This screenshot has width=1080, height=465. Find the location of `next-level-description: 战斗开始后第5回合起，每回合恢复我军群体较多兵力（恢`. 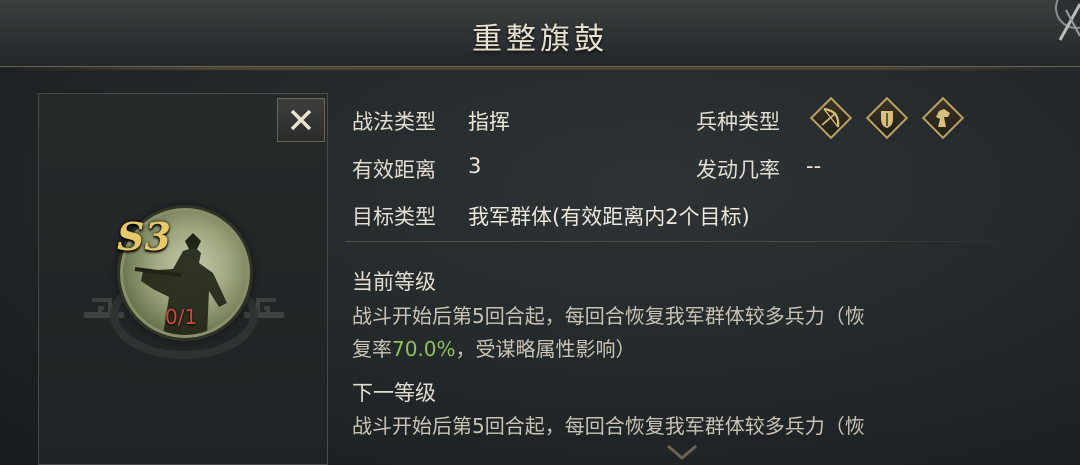

next-level-description: 战斗开始后第5回合起，每回合恢复我军群体较多兵力（恢 is located at coordinates (682, 426).